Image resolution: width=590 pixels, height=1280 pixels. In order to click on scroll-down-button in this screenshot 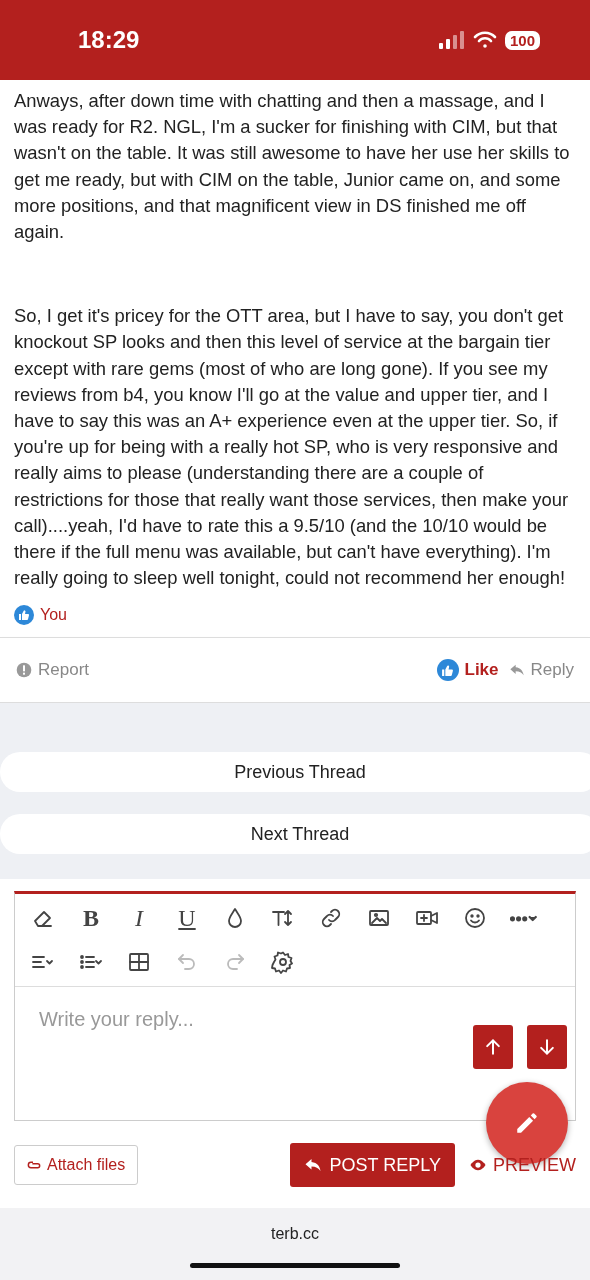, I will do `click(547, 1047)`.